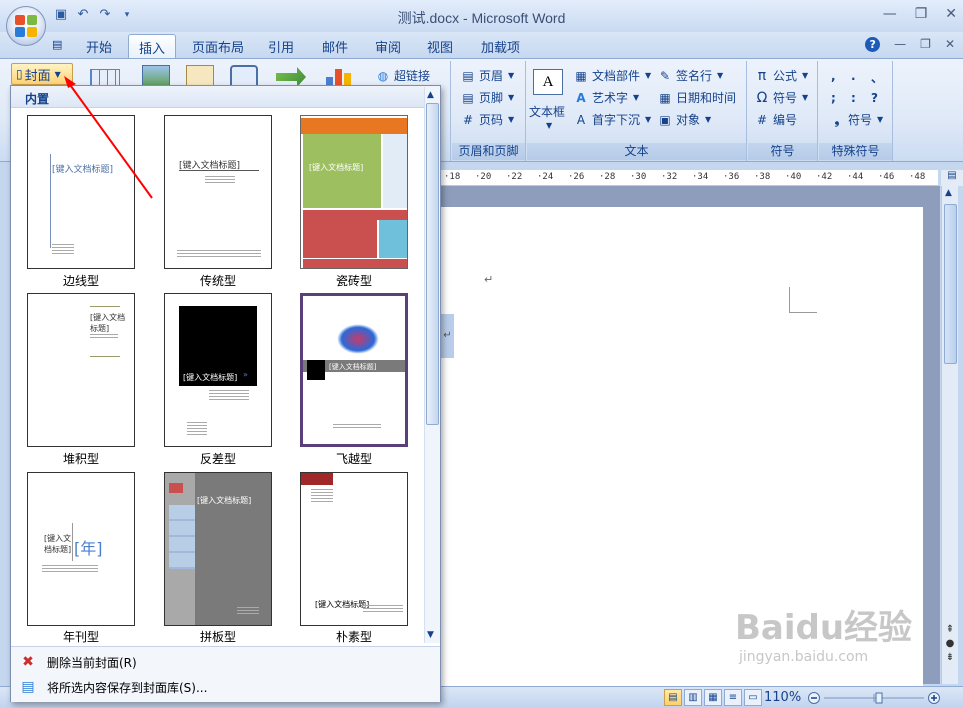  Describe the element at coordinates (696, 97) in the screenshot. I see `datetime-button: ▦ 日期和时间` at that location.